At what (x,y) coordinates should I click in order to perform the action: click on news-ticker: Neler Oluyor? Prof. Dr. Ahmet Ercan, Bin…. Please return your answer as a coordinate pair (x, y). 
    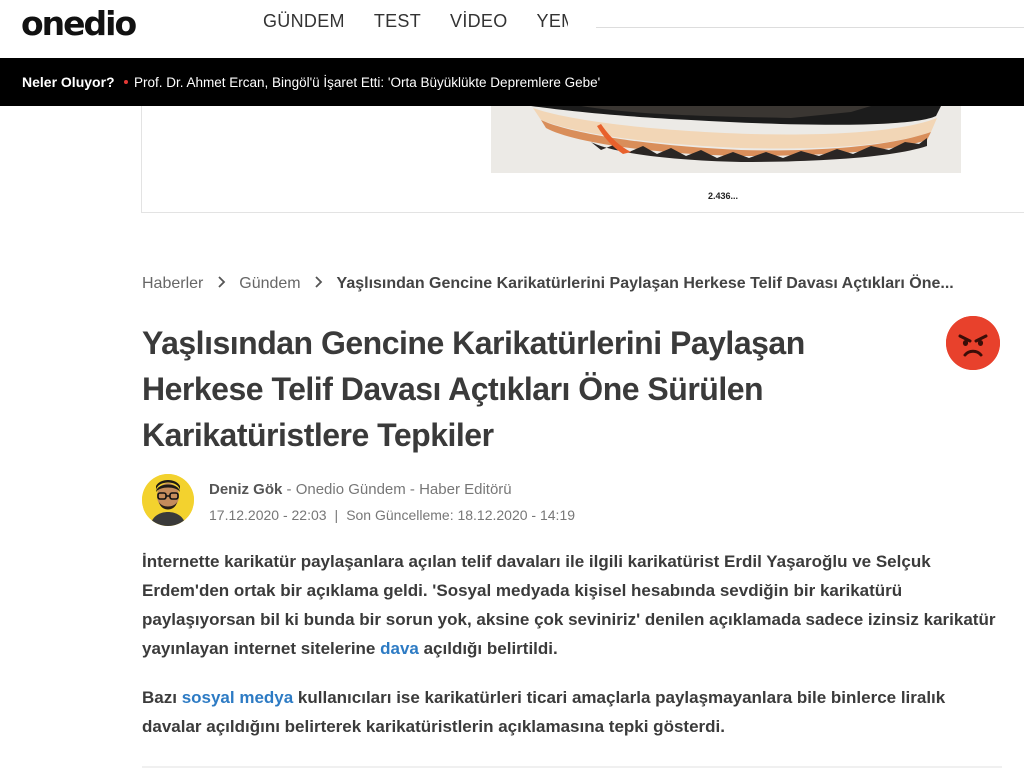
    Looking at the image, I should click on (512, 82).